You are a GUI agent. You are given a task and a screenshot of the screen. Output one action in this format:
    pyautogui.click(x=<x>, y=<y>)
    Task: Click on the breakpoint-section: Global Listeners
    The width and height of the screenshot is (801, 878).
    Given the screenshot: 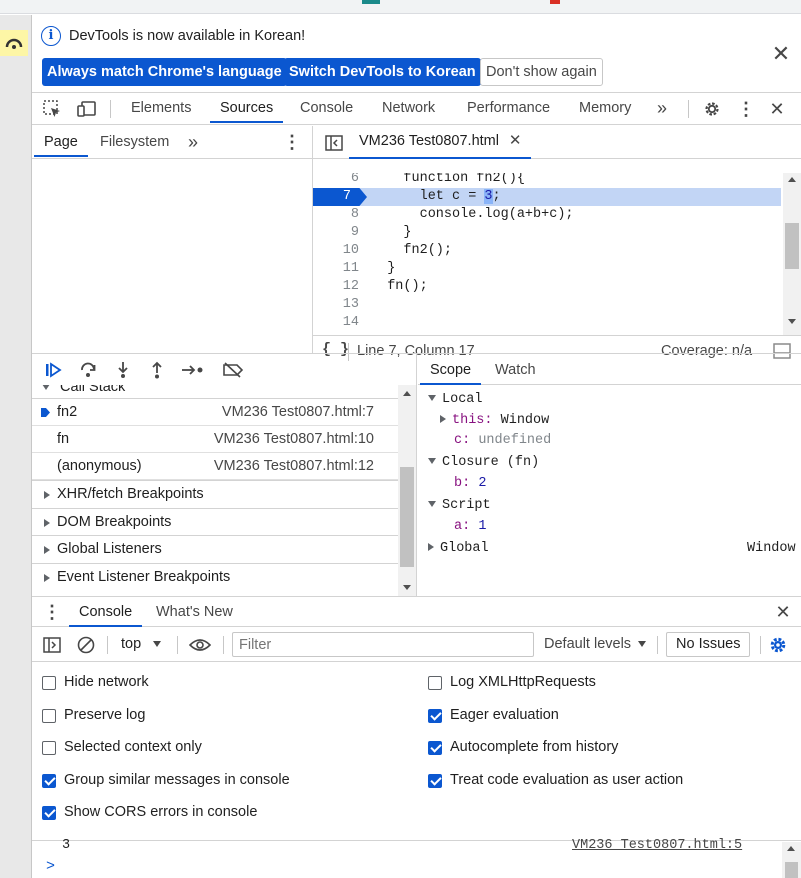 What is the action you would take?
    pyautogui.click(x=215, y=548)
    